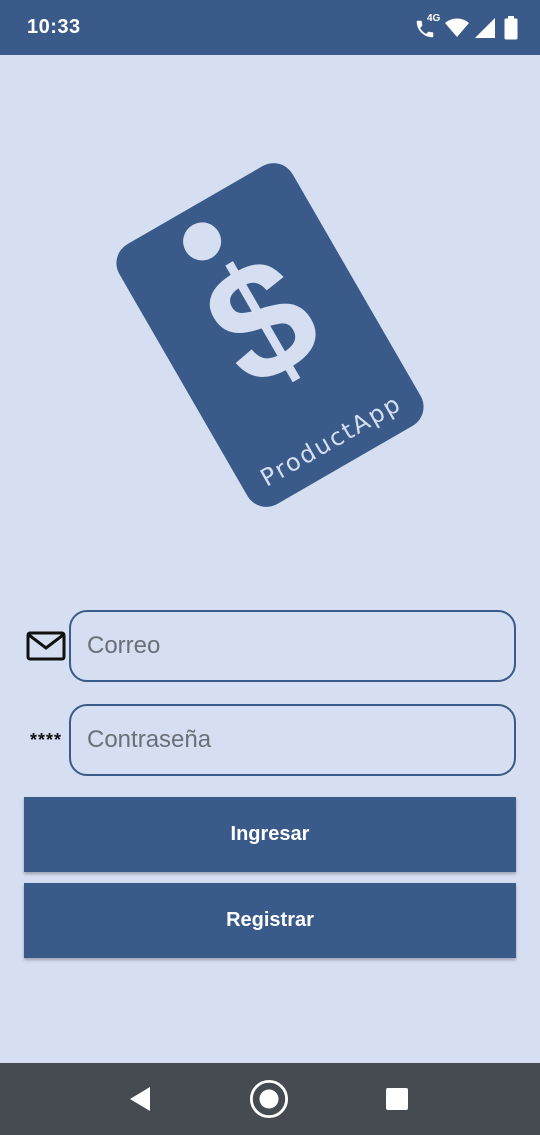  Describe the element at coordinates (511, 28) in the screenshot. I see `battery-icon` at that location.